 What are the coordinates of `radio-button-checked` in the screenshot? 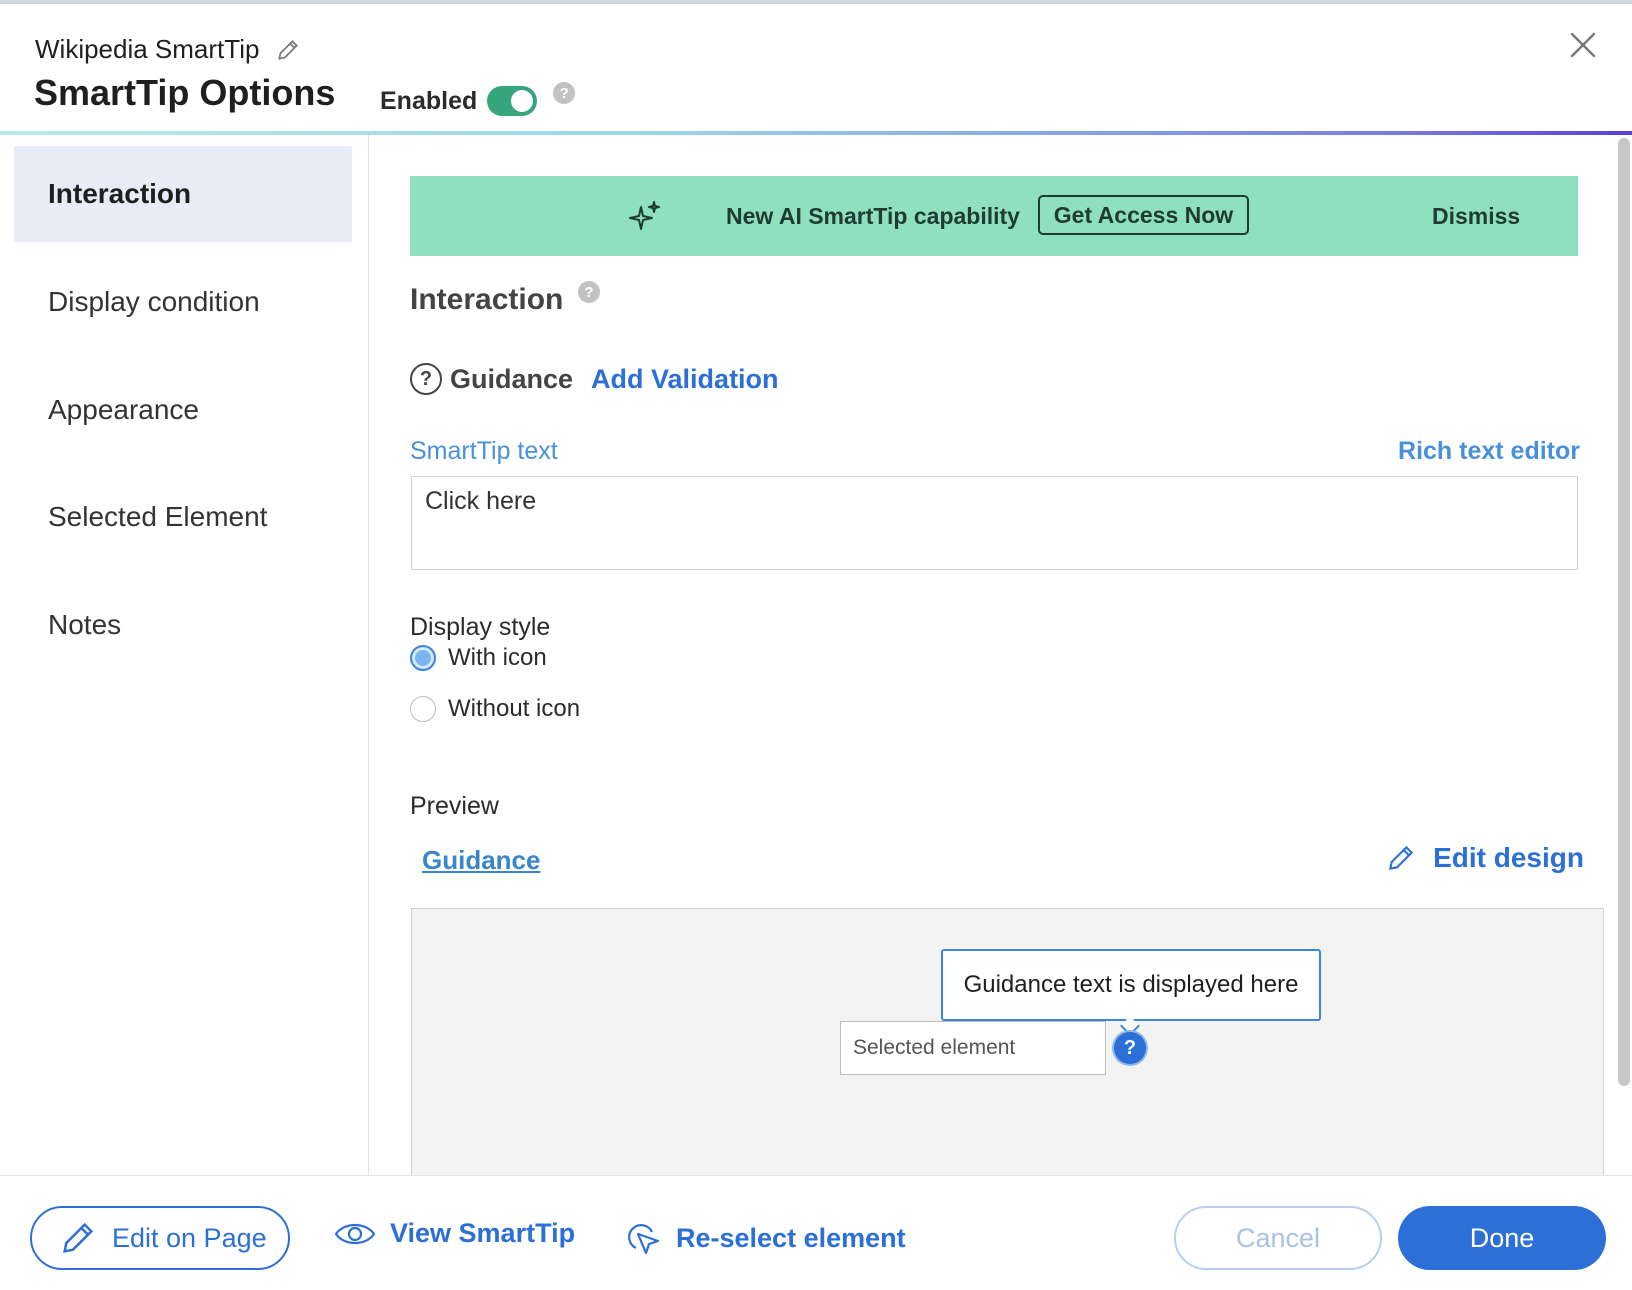 It's located at (423, 658).